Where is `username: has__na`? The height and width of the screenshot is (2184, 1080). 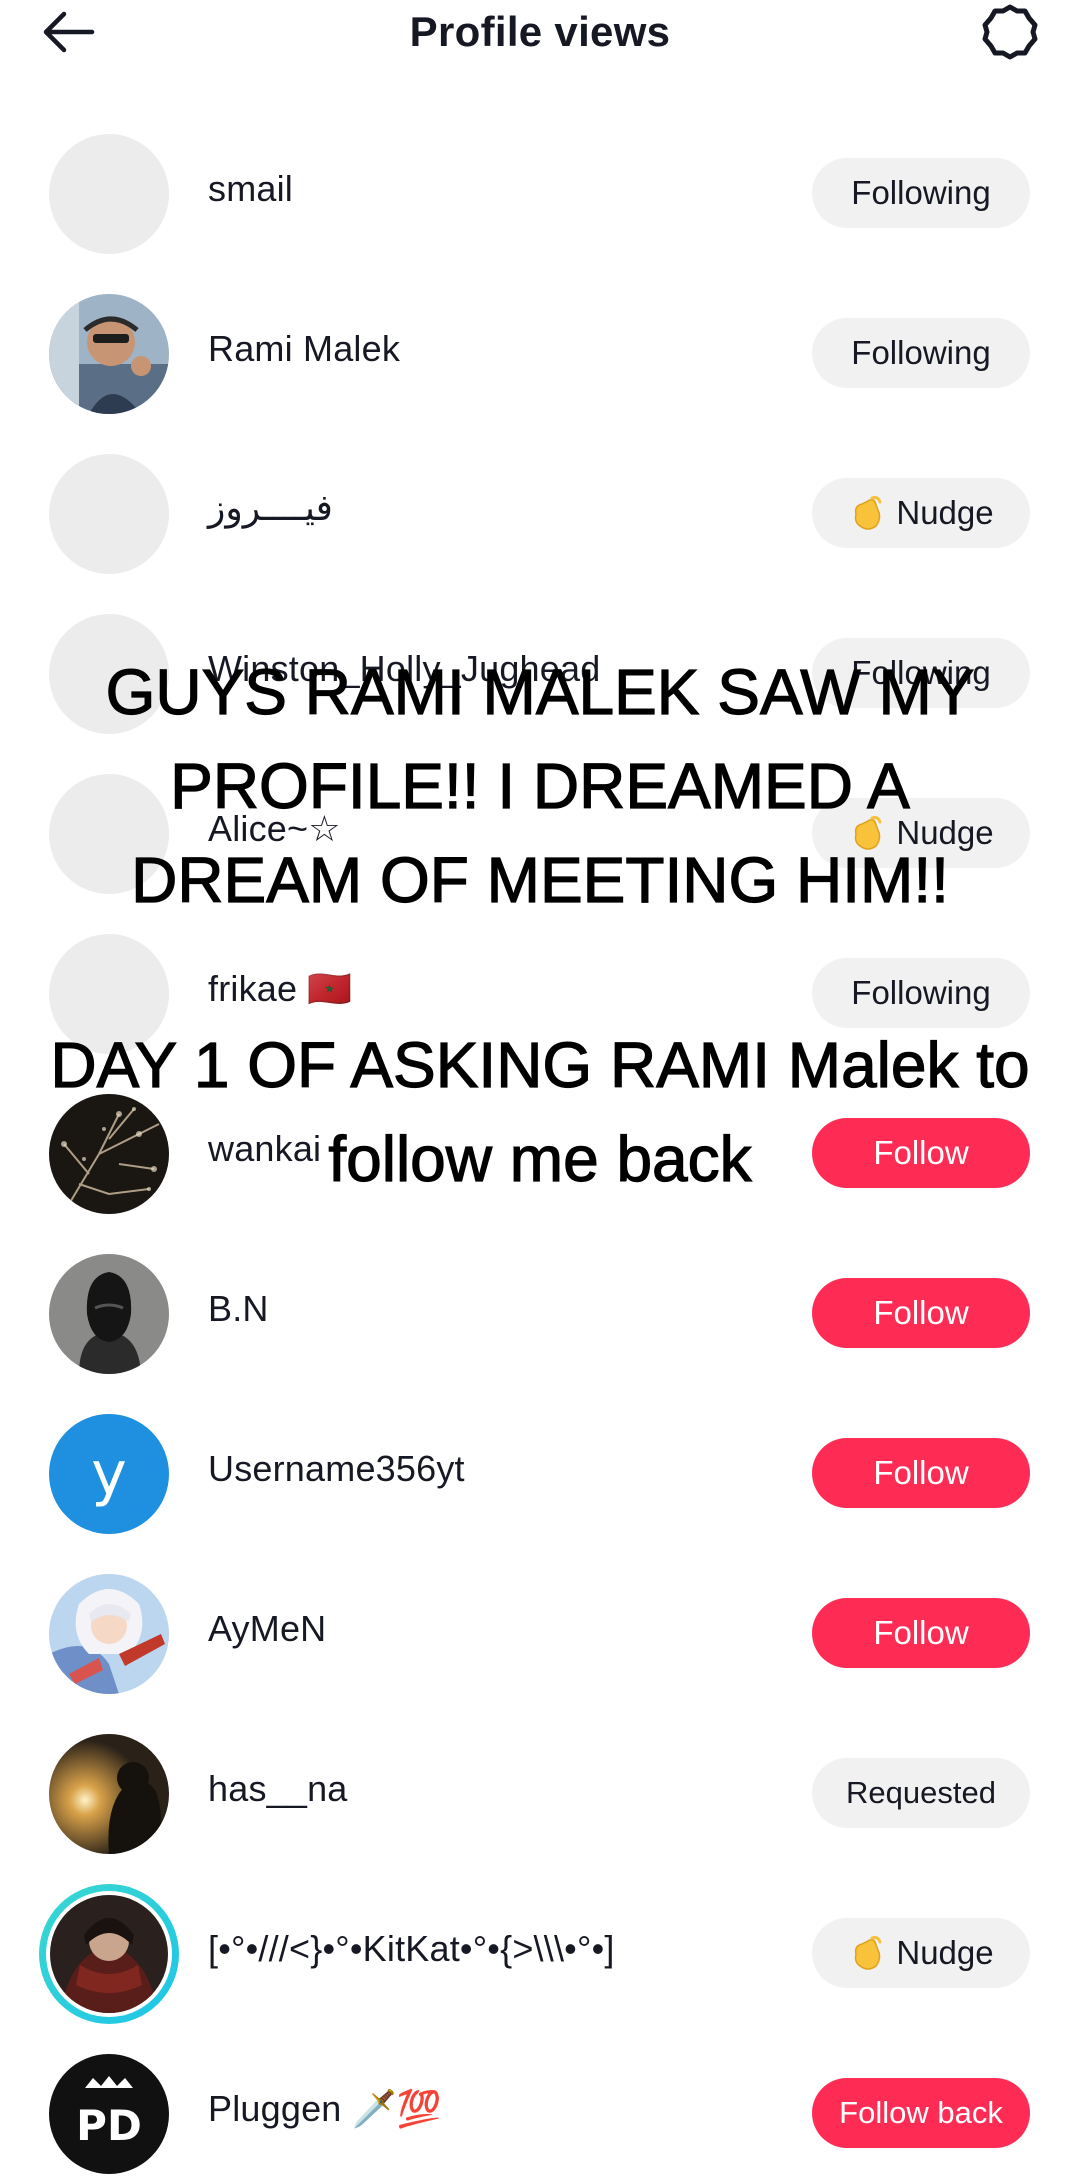
username: has__na is located at coordinates (278, 1789).